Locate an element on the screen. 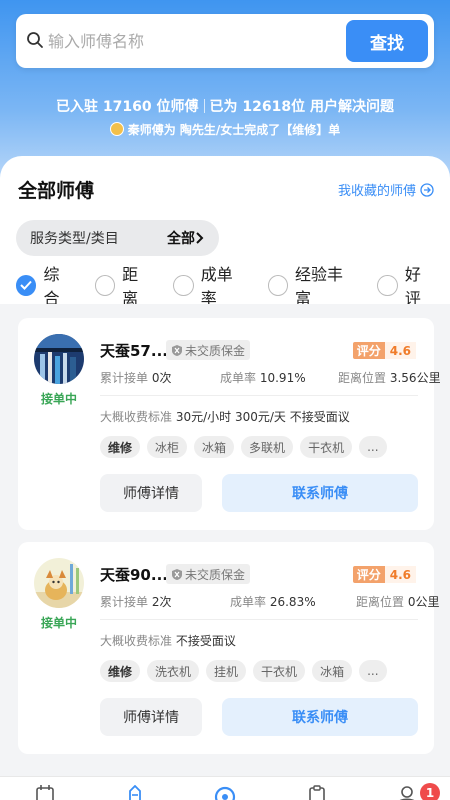 This screenshot has width=450, height=800. compass-icon is located at coordinates (225, 792).